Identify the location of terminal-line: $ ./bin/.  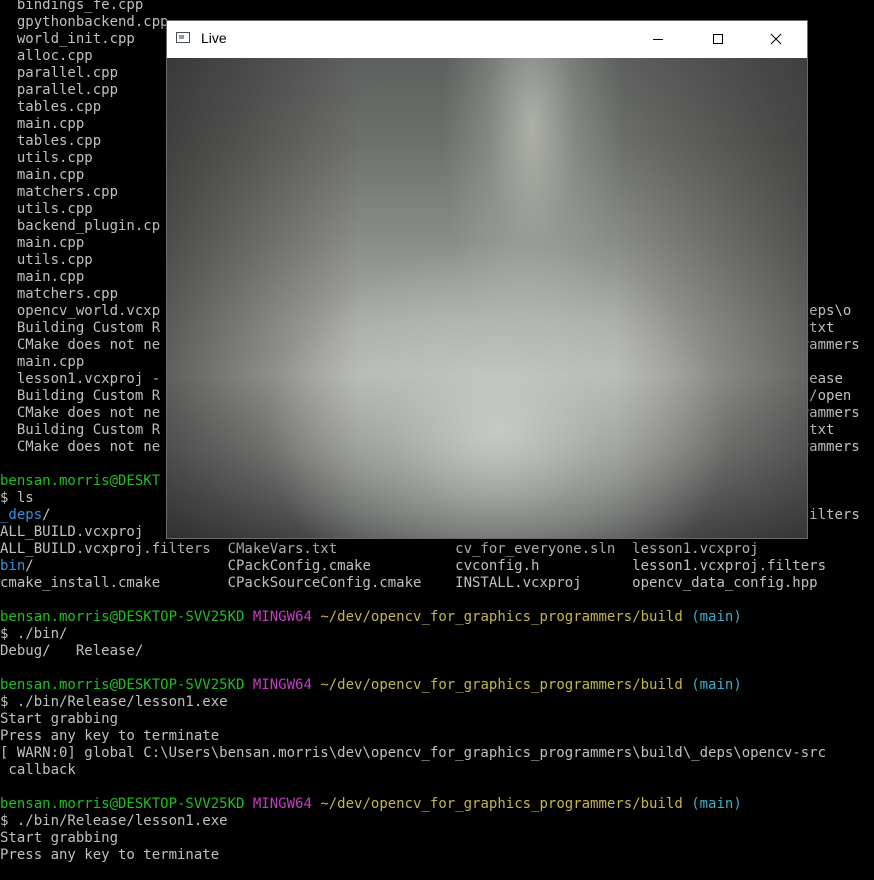
(34, 634).